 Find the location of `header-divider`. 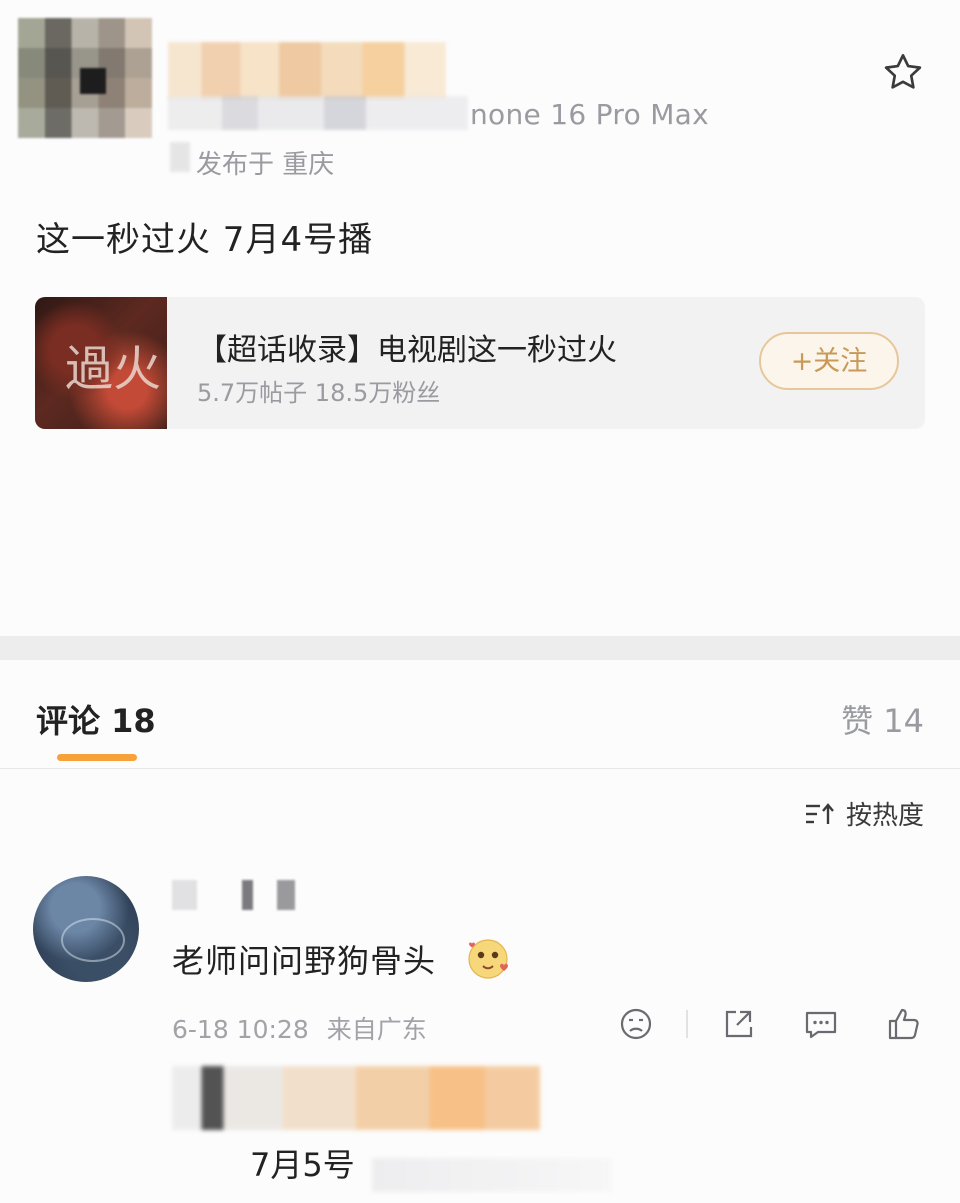

header-divider is located at coordinates (480, 768).